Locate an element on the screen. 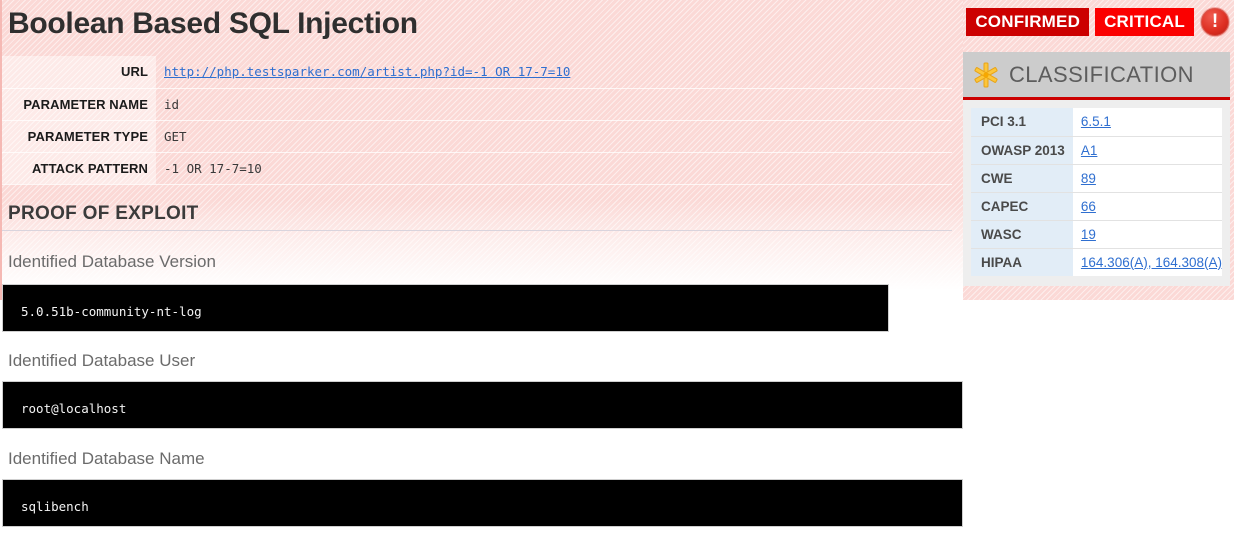  table-row: ATTACK PATTERN -1 OR 17-7=10 is located at coordinates (477, 168).